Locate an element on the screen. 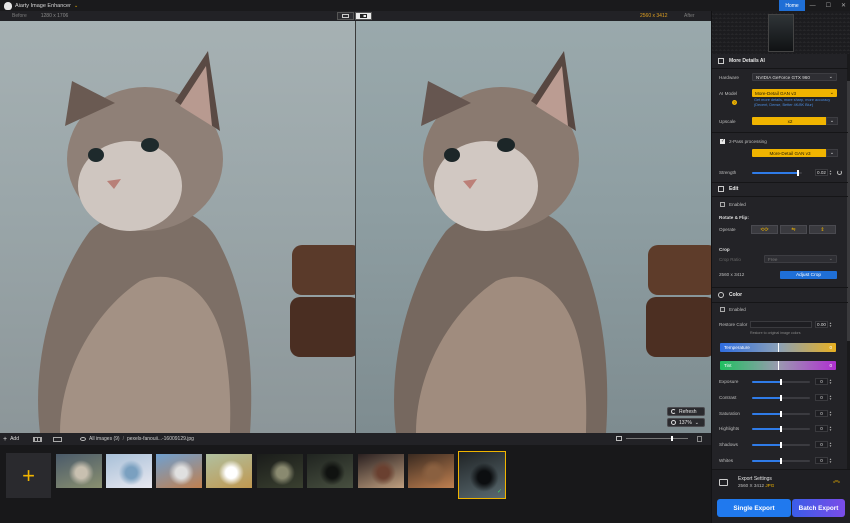 This screenshot has width=850, height=523. shadows-slider is located at coordinates (781, 445).